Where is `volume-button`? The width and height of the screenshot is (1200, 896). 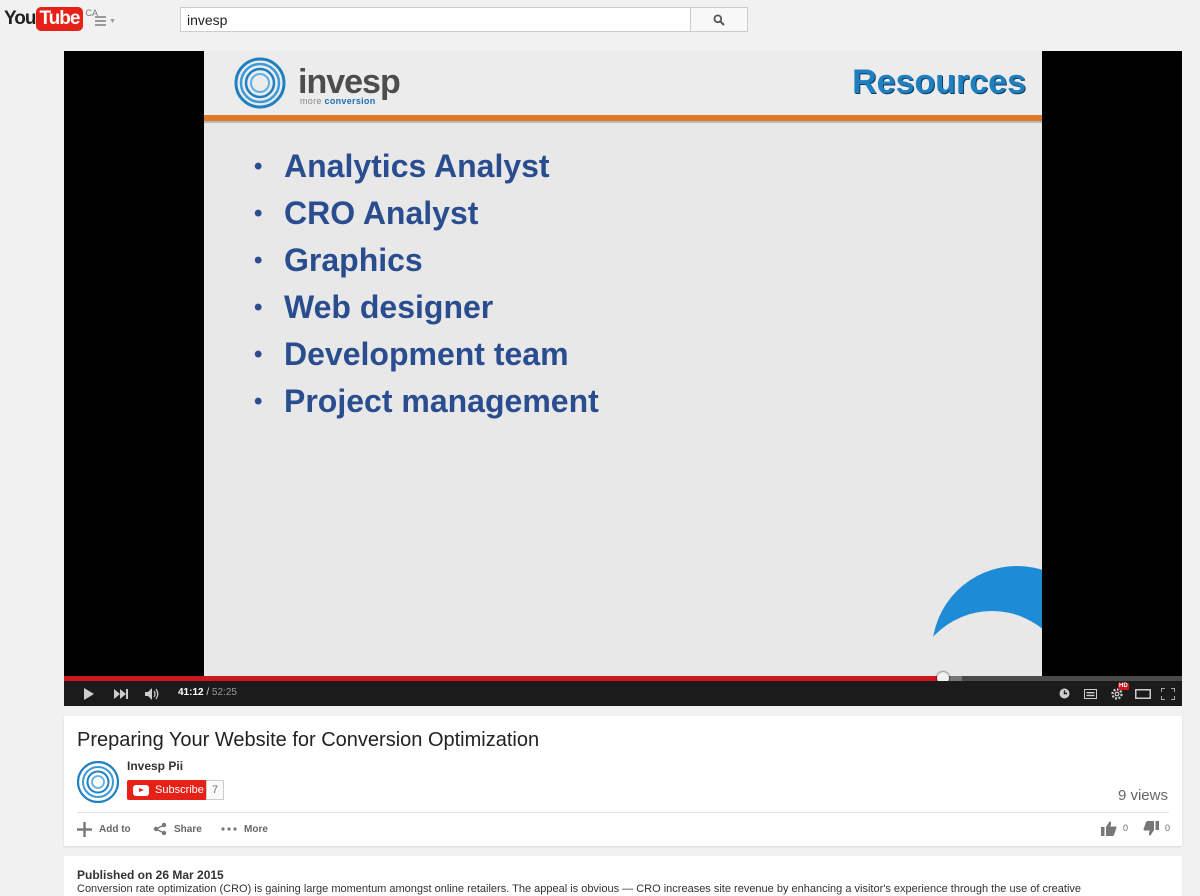 volume-button is located at coordinates (153, 693).